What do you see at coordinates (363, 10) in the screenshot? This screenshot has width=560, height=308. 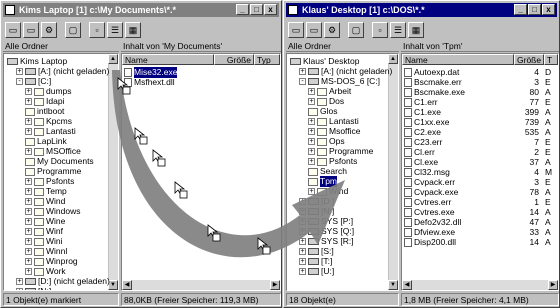 I see `right-window-title: Klaus' Desktop [1] c:\DOS\*.*` at bounding box center [363, 10].